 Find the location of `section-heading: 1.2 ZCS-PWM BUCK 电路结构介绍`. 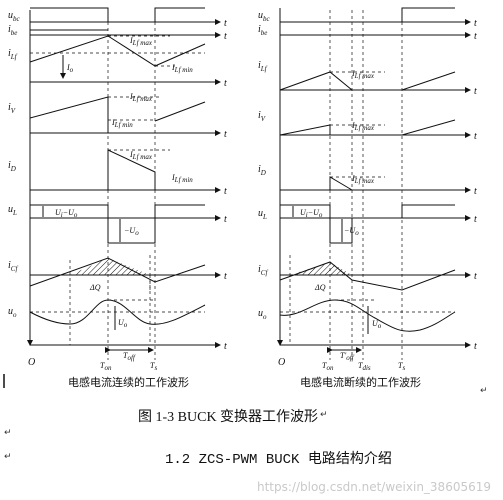

section-heading: 1.2 ZCS-PWM BUCK 电路结构介绍 is located at coordinates (278, 460).